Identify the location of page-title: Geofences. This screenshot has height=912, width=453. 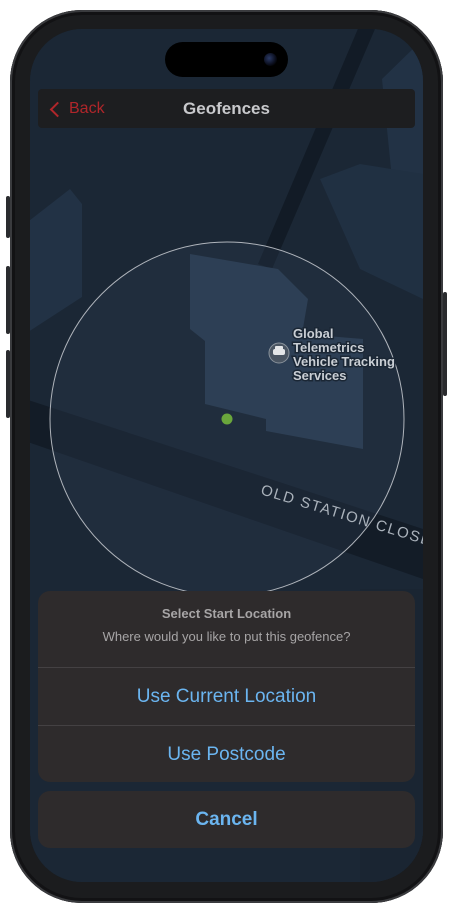
(226, 108).